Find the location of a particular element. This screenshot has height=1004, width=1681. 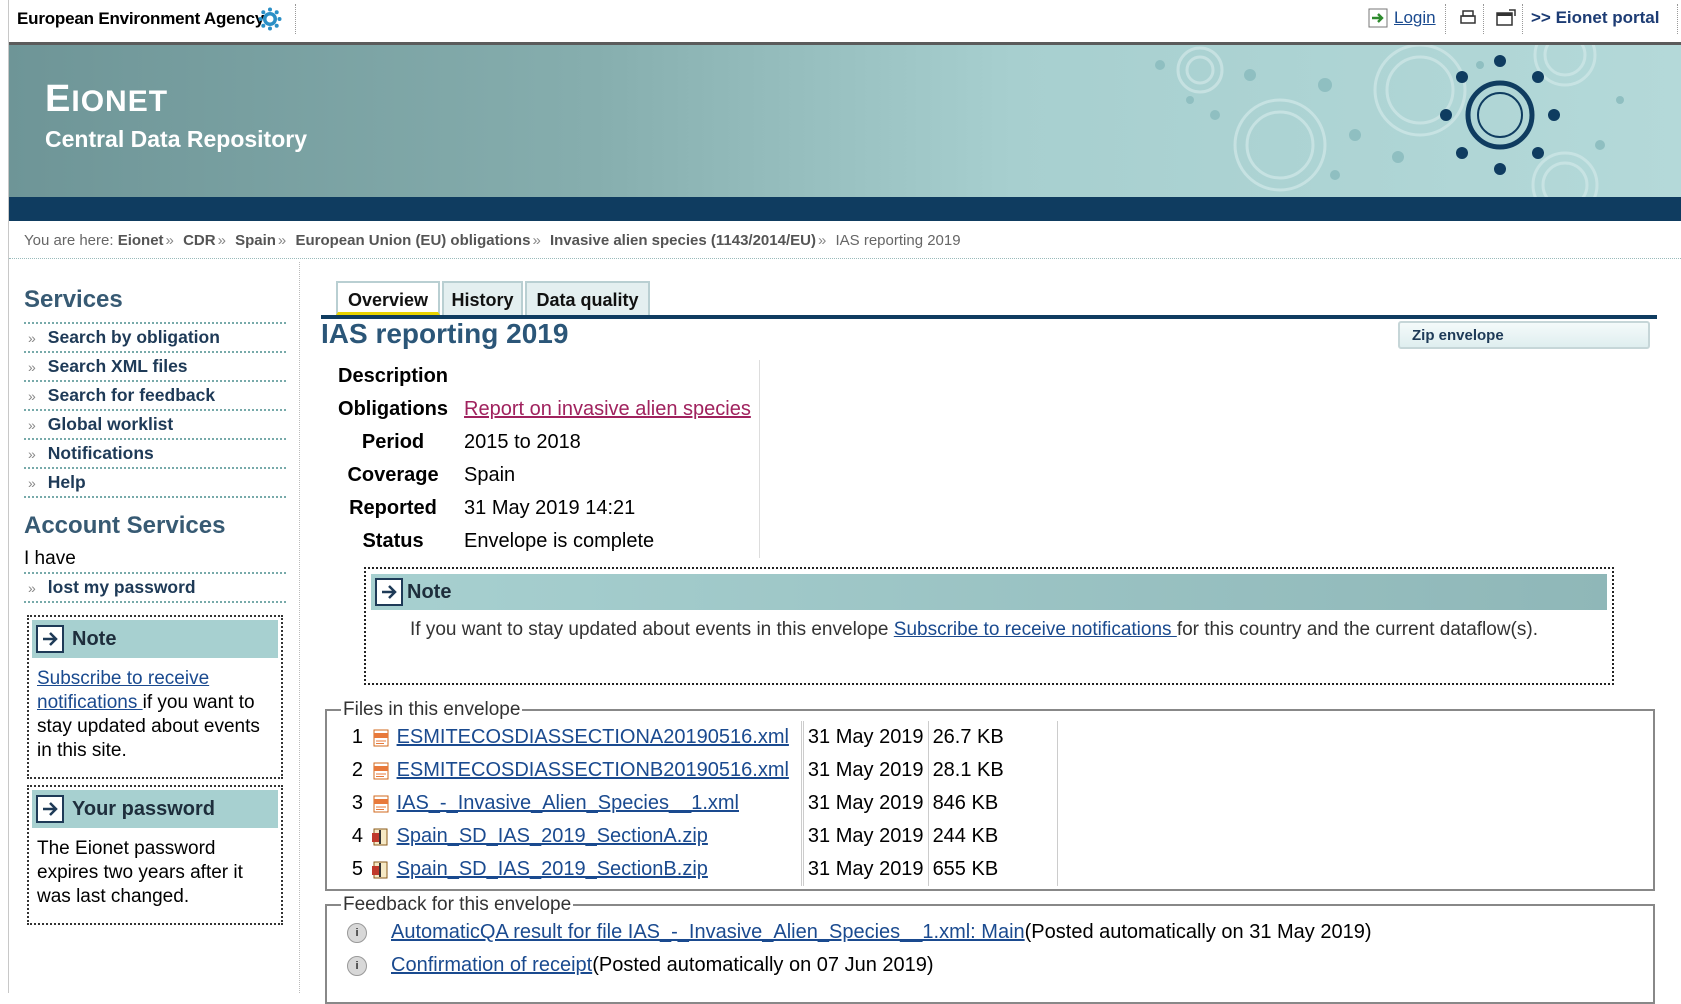

envelope-note-header: Note is located at coordinates (989, 592).